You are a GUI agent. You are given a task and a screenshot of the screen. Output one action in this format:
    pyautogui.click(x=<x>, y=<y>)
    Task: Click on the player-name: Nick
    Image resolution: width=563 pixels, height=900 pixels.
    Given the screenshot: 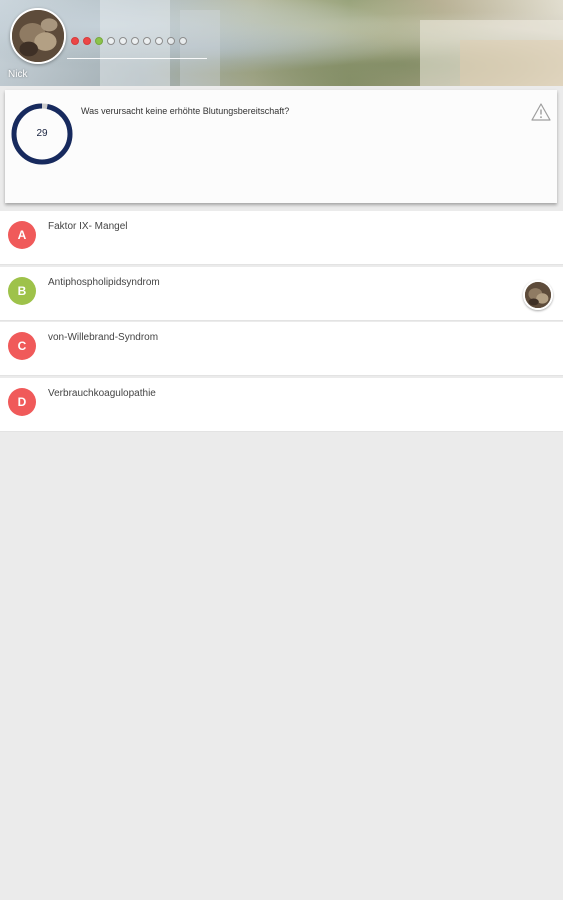 What is the action you would take?
    pyautogui.click(x=18, y=74)
    